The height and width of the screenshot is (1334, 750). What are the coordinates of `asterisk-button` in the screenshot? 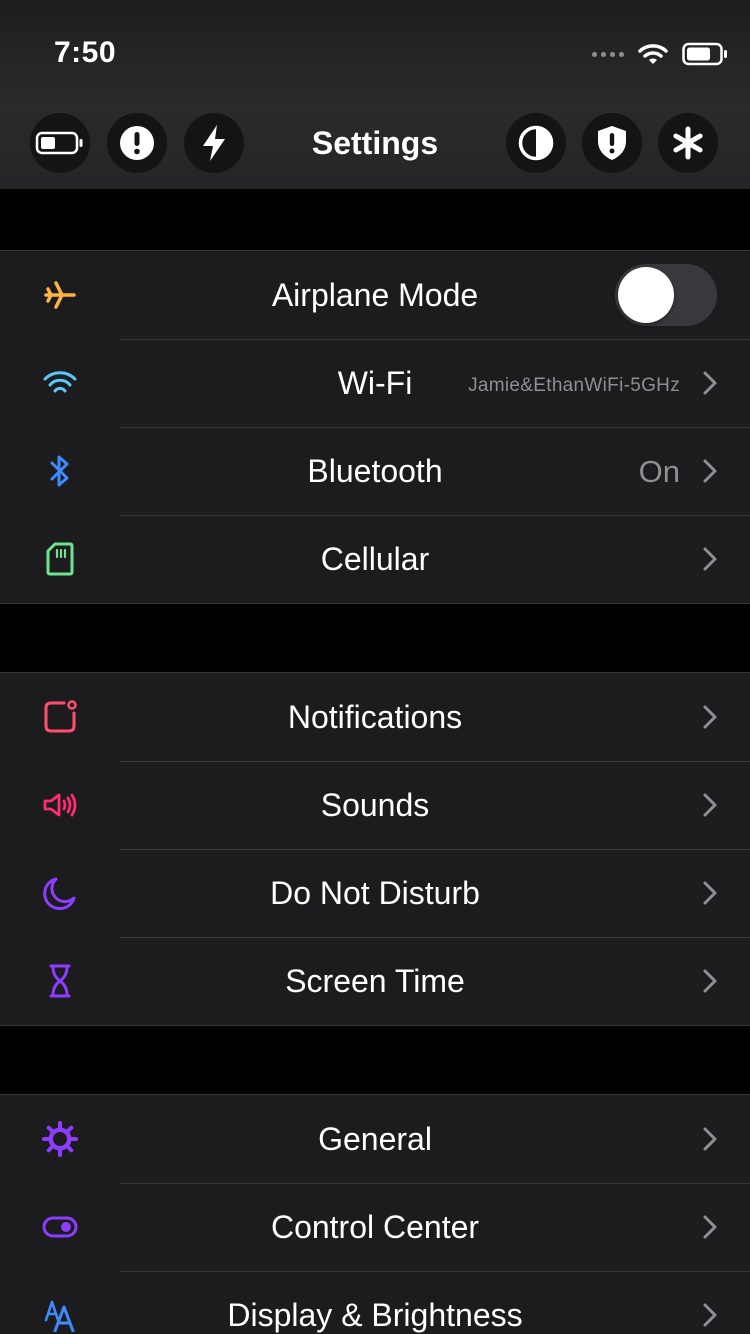 It's located at (688, 143).